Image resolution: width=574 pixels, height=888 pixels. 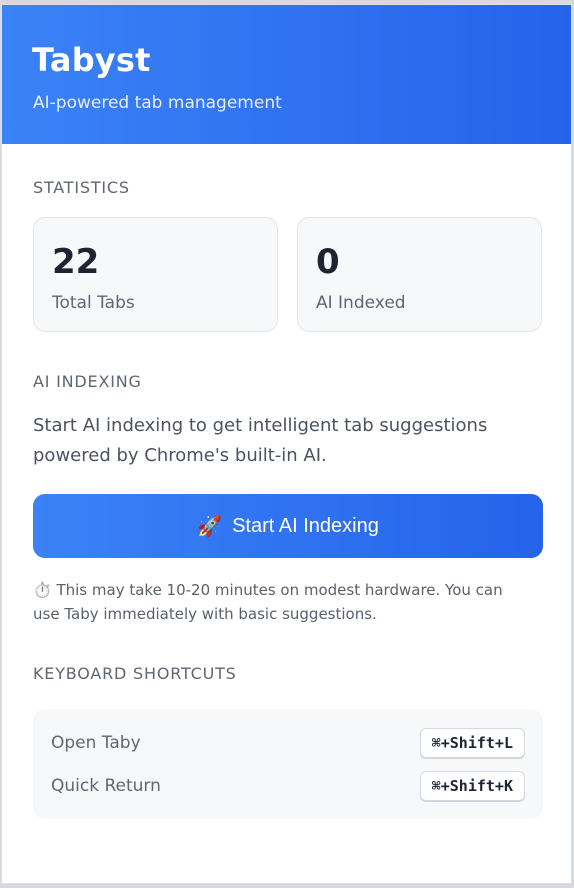 I want to click on stat-label: Total Tabs, so click(x=93, y=303).